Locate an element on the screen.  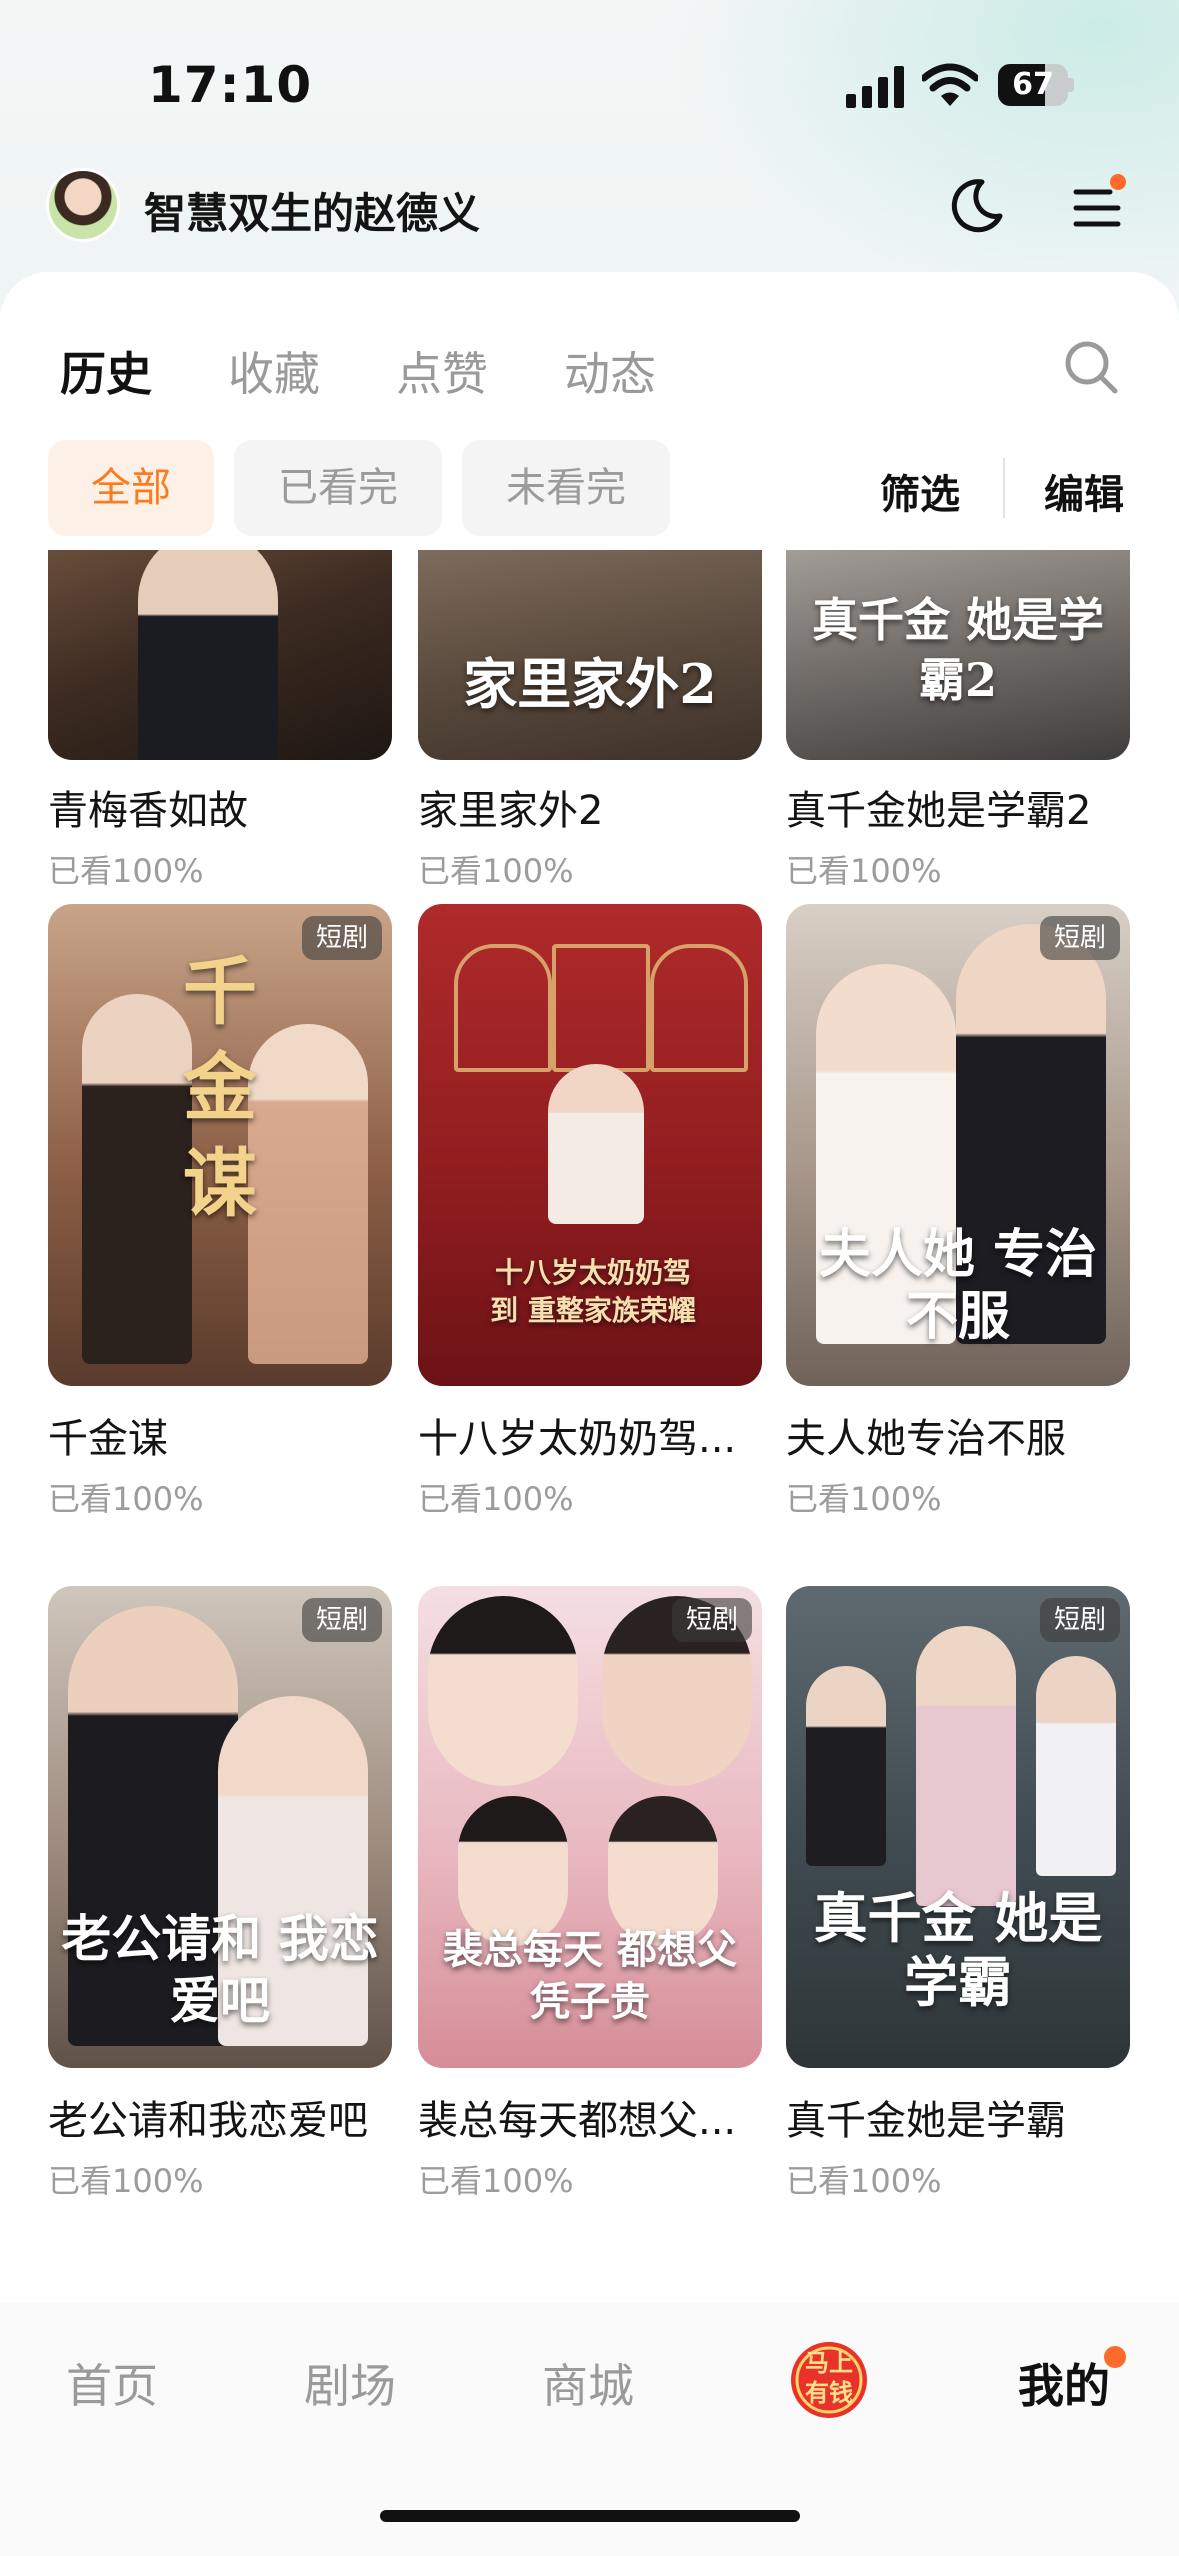
filter-button: 筛选 is located at coordinates (920, 491).